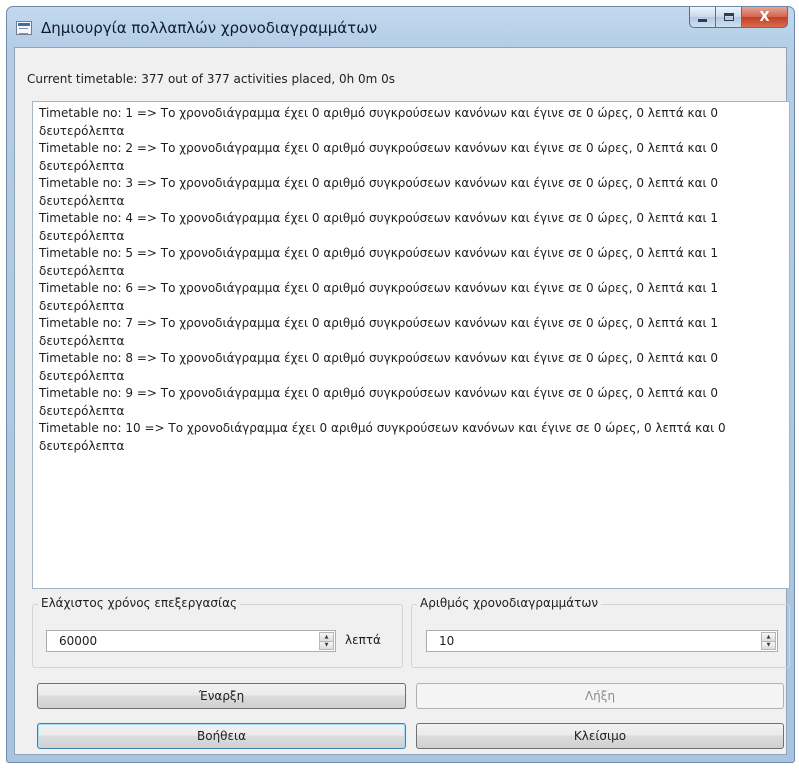  Describe the element at coordinates (209, 28) in the screenshot. I see `window-title: Δημιουργία πολλαπλών χρονοδιαγραμμάτων` at that location.